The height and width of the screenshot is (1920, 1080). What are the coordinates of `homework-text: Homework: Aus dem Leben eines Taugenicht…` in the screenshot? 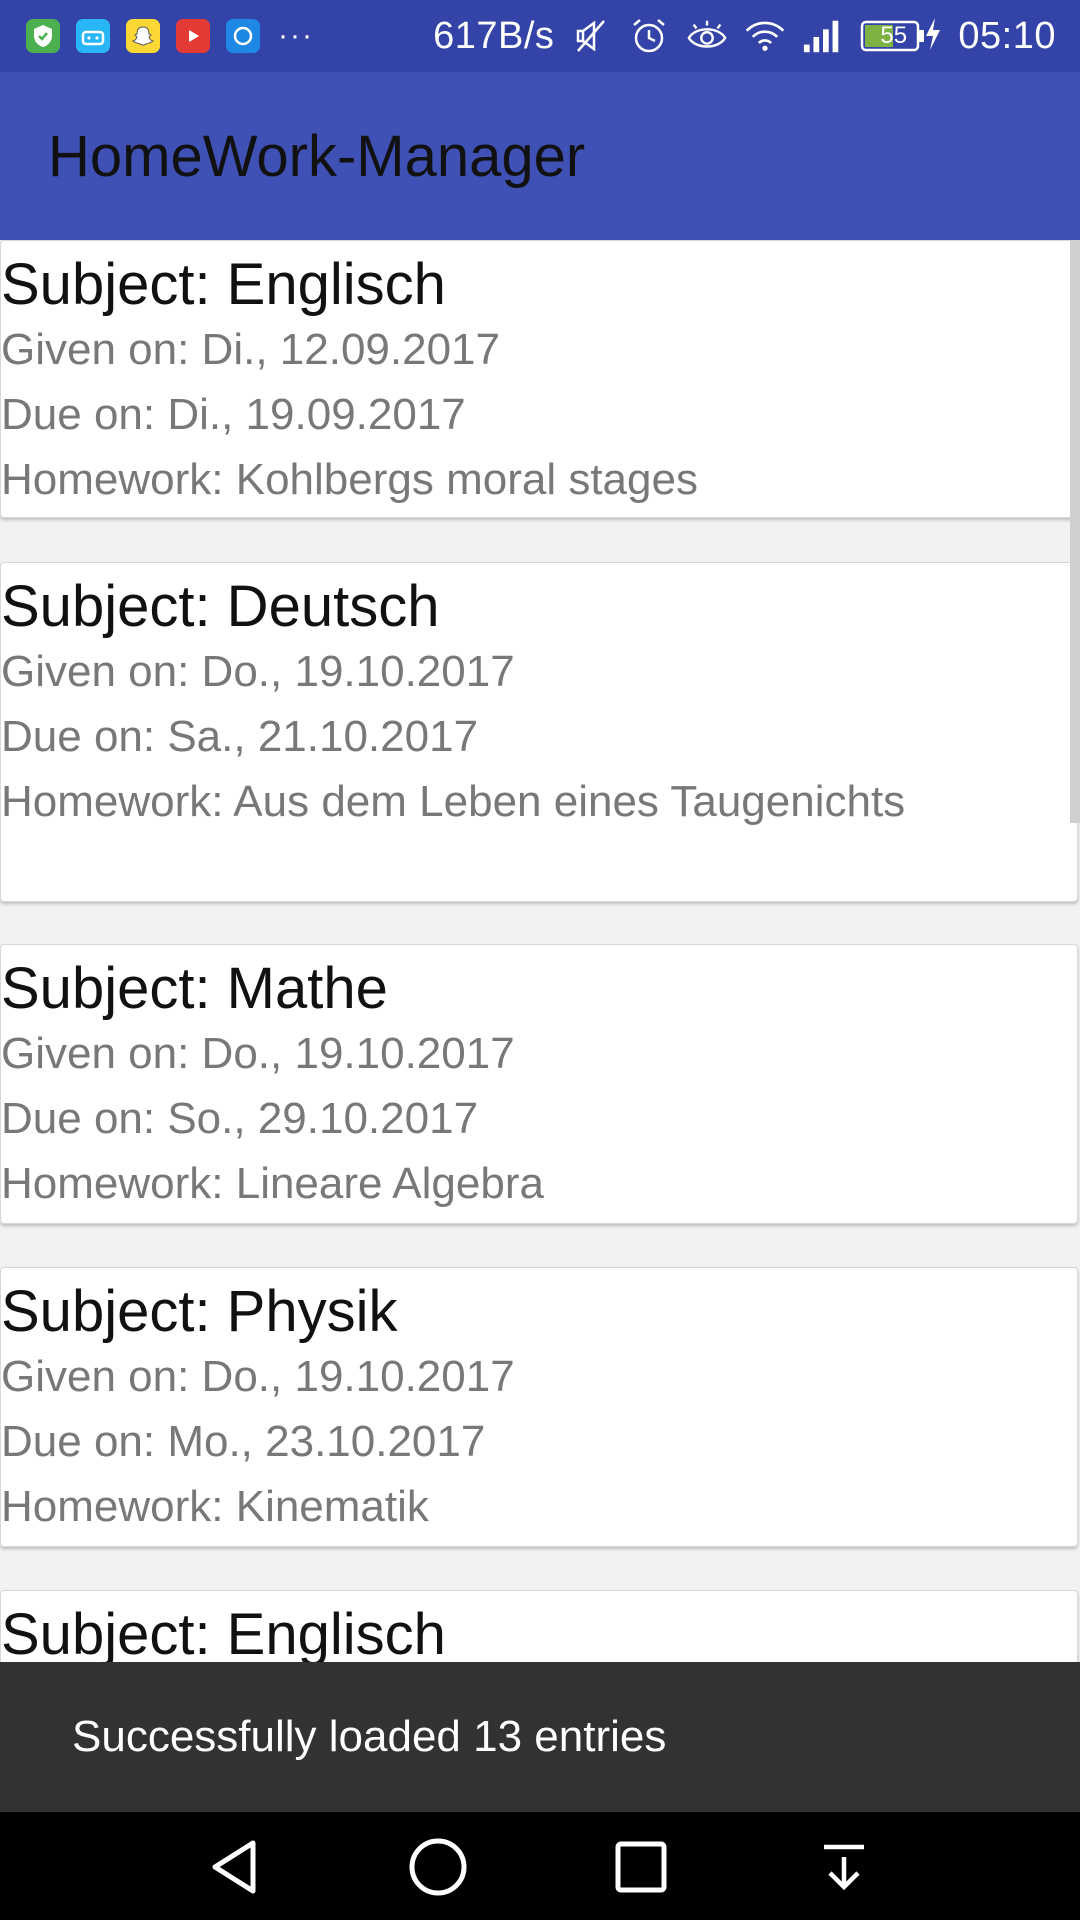 It's located at (453, 801).